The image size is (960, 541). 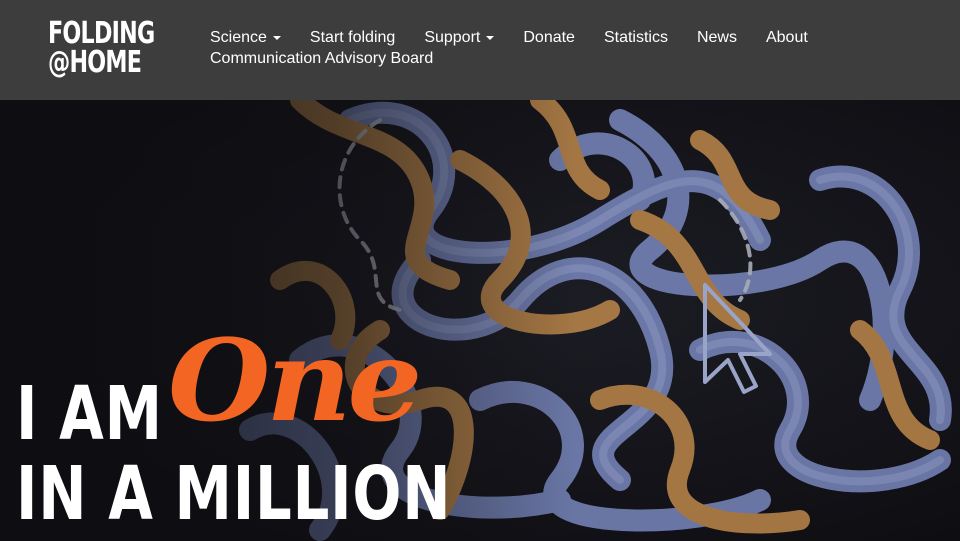 I want to click on hero-highlight-one: One, so click(x=295, y=381).